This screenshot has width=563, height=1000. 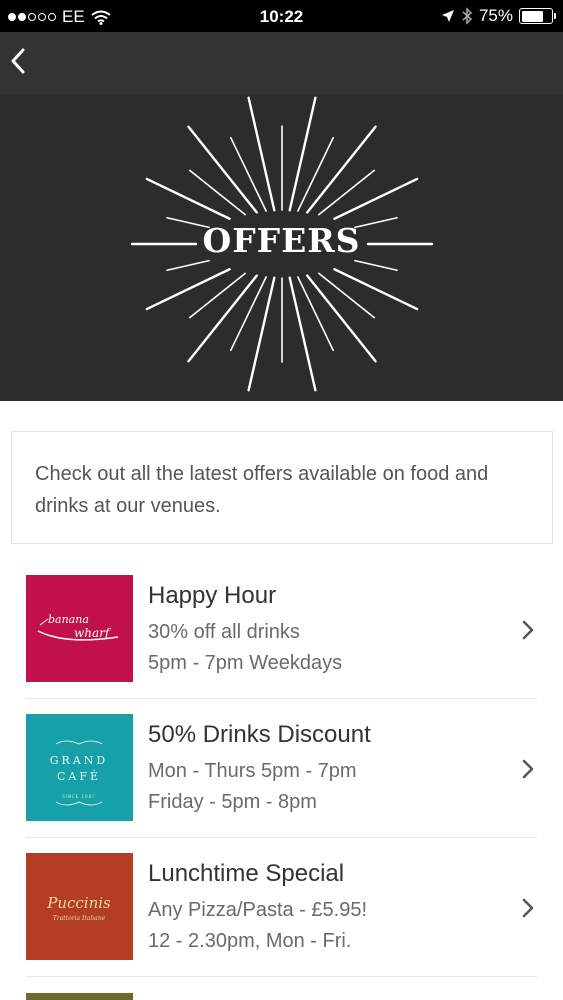 What do you see at coordinates (259, 734) in the screenshot?
I see `offer-title: 50% Drinks Discount` at bounding box center [259, 734].